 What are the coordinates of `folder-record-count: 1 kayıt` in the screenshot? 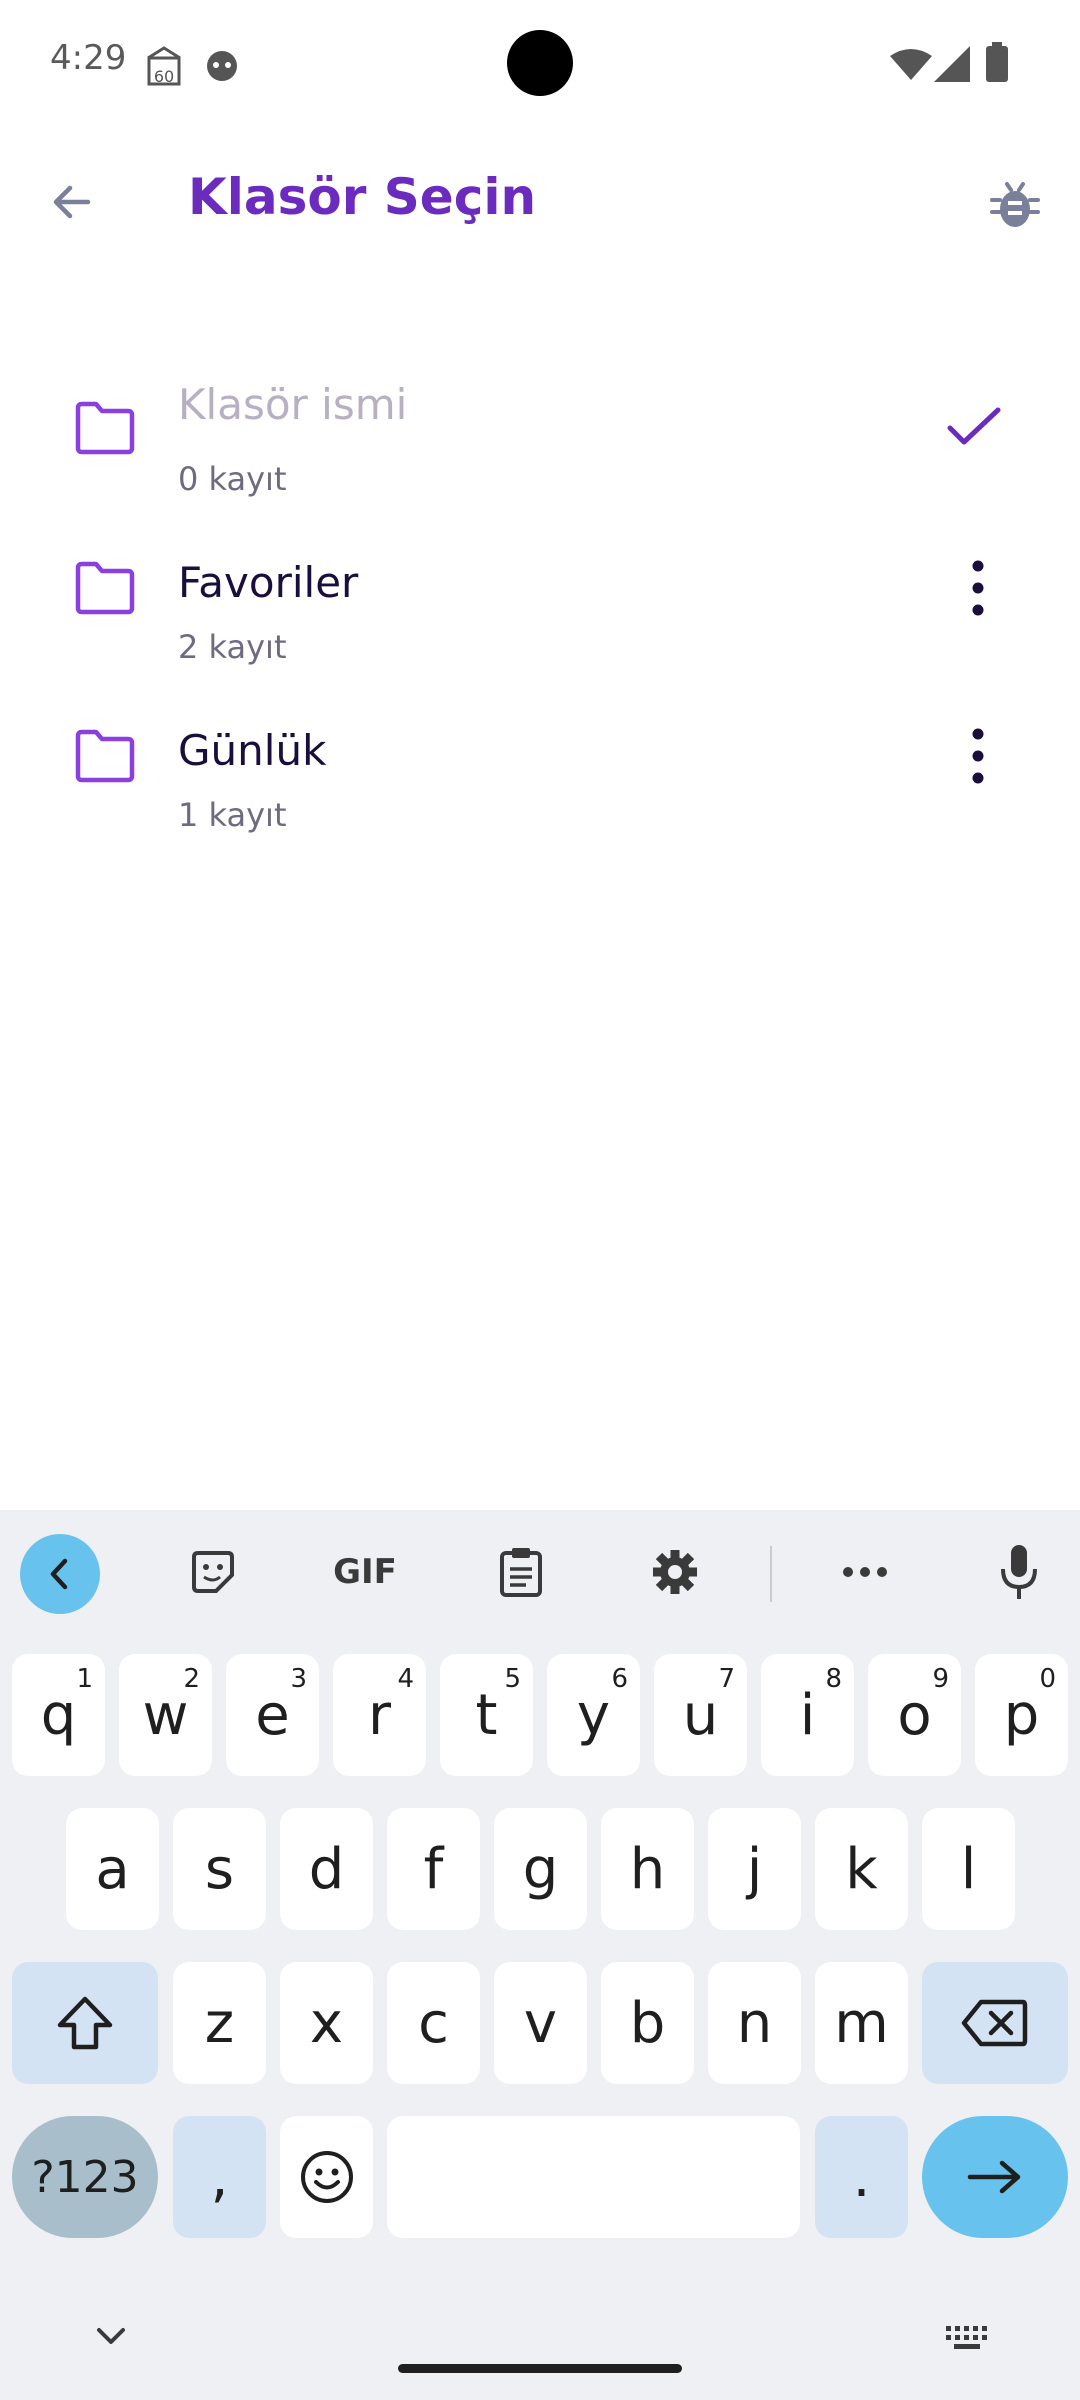 It's located at (232, 815).